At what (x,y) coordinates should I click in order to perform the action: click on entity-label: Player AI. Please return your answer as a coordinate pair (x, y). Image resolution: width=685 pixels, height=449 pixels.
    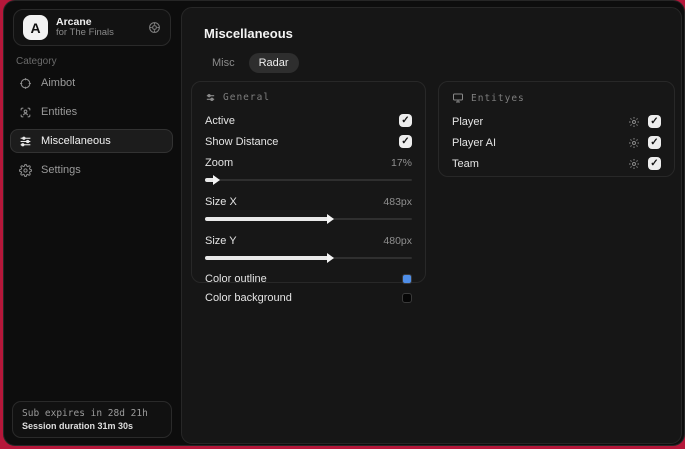
    Looking at the image, I should click on (474, 142).